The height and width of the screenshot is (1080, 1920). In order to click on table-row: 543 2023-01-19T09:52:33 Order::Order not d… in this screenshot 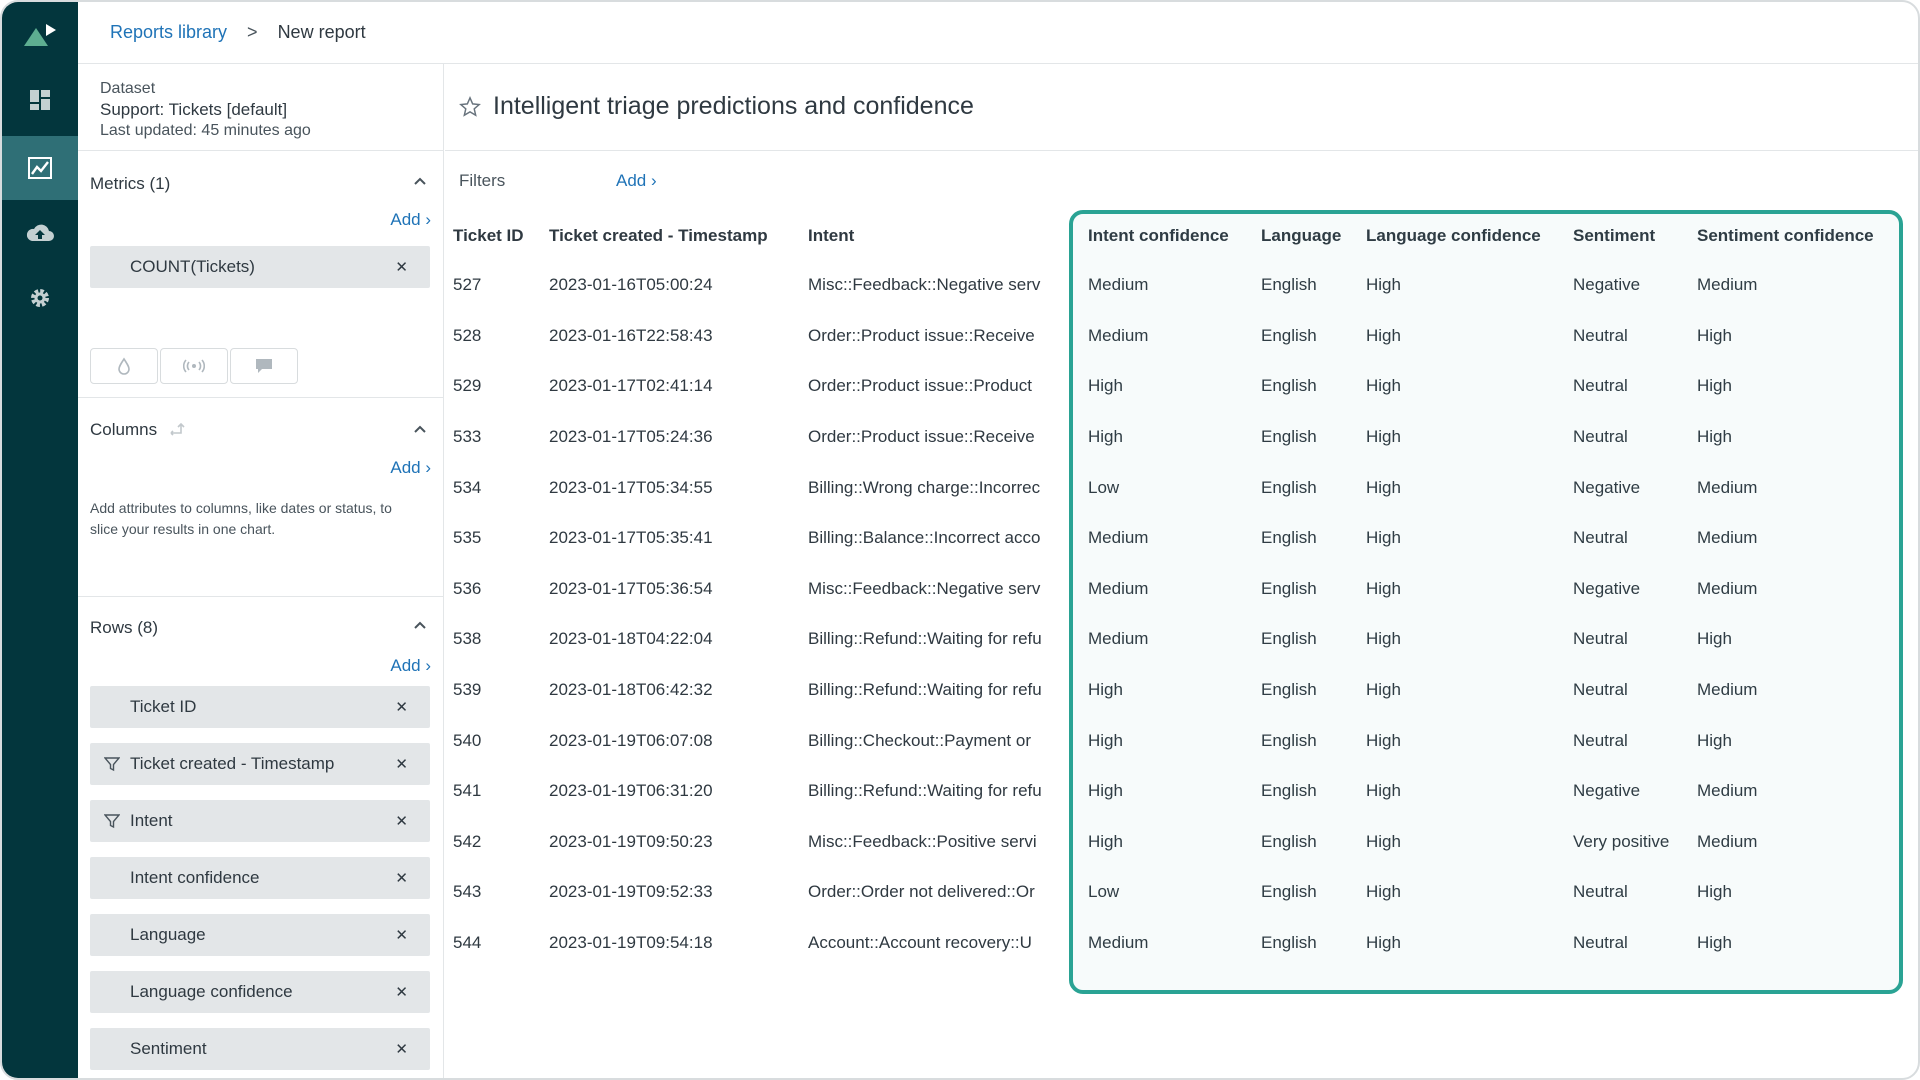, I will do `click(1170, 892)`.